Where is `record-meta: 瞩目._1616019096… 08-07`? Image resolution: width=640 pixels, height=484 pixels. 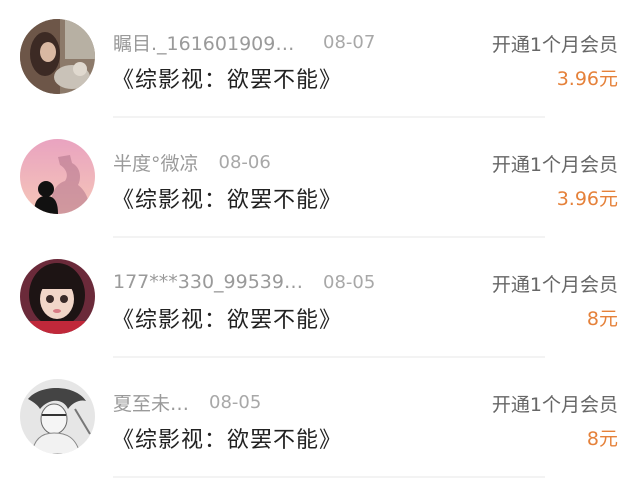
record-meta: 瞩目._1616019096… 08-07 is located at coordinates (244, 42).